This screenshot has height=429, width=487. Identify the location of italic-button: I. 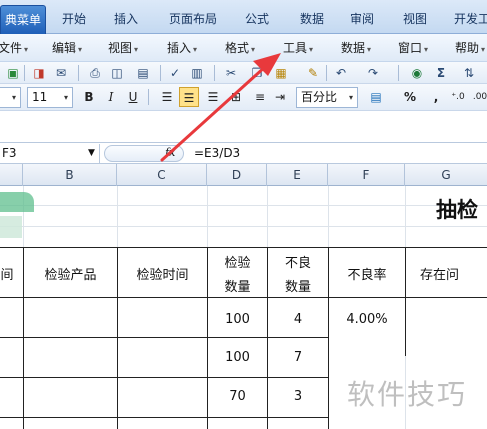
(111, 97).